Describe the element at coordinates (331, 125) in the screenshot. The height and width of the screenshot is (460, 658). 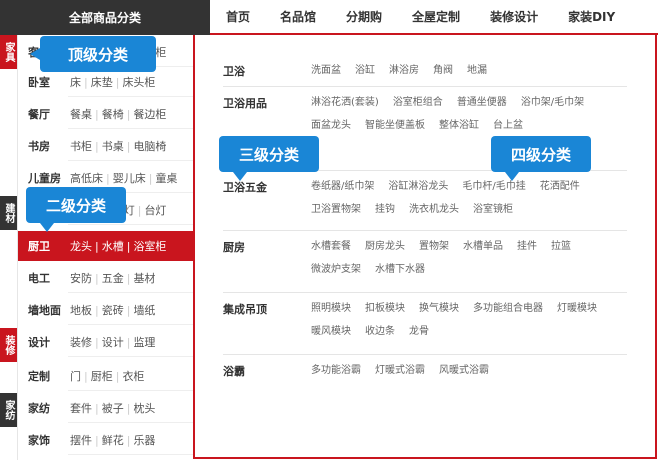
I see `flyout-link: 面盆龙头` at that location.